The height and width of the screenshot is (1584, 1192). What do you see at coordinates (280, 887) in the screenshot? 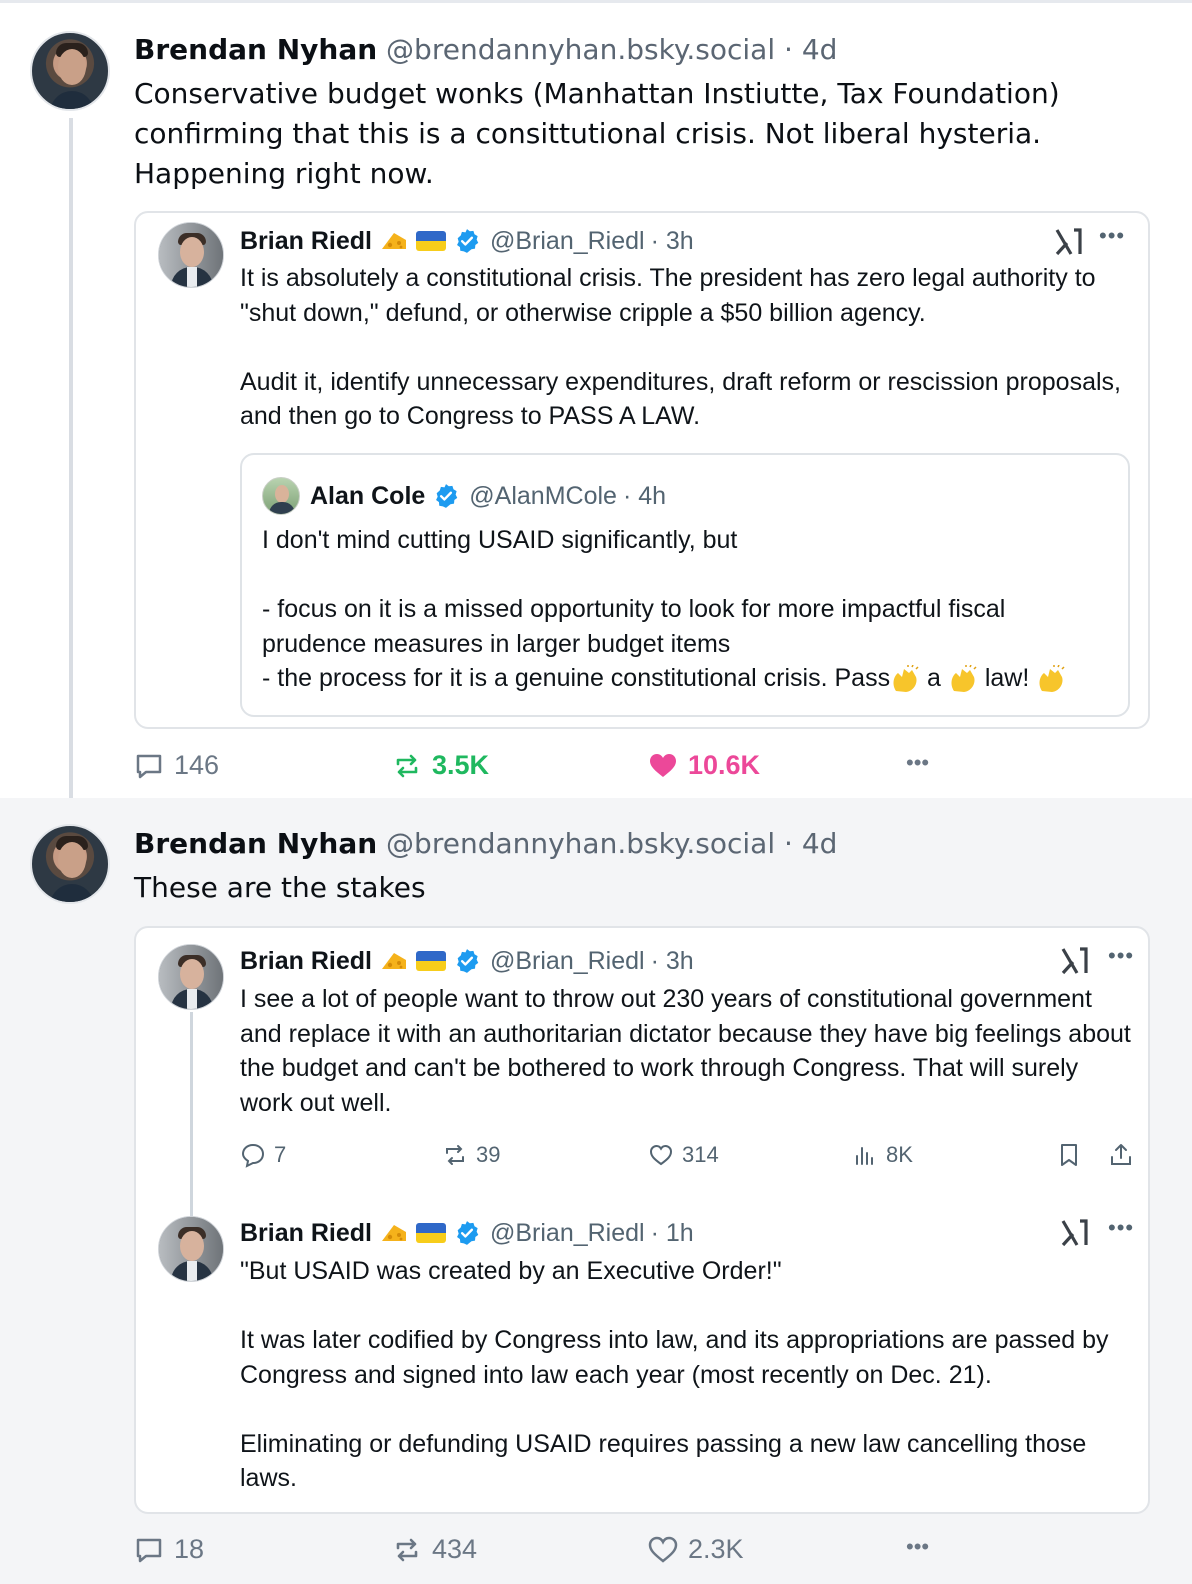
I see `post-text: These are the stakes` at bounding box center [280, 887].